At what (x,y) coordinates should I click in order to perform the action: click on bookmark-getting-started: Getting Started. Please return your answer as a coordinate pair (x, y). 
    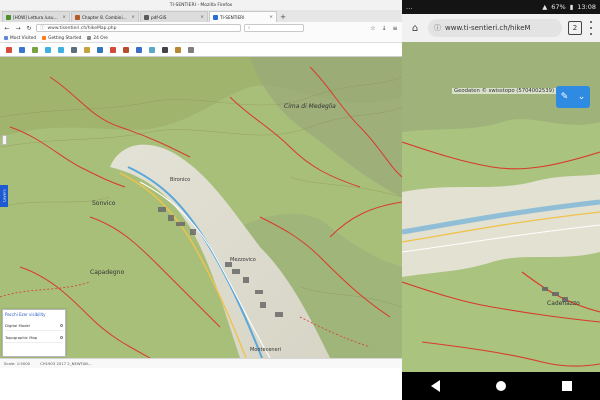
    Looking at the image, I should click on (61, 38).